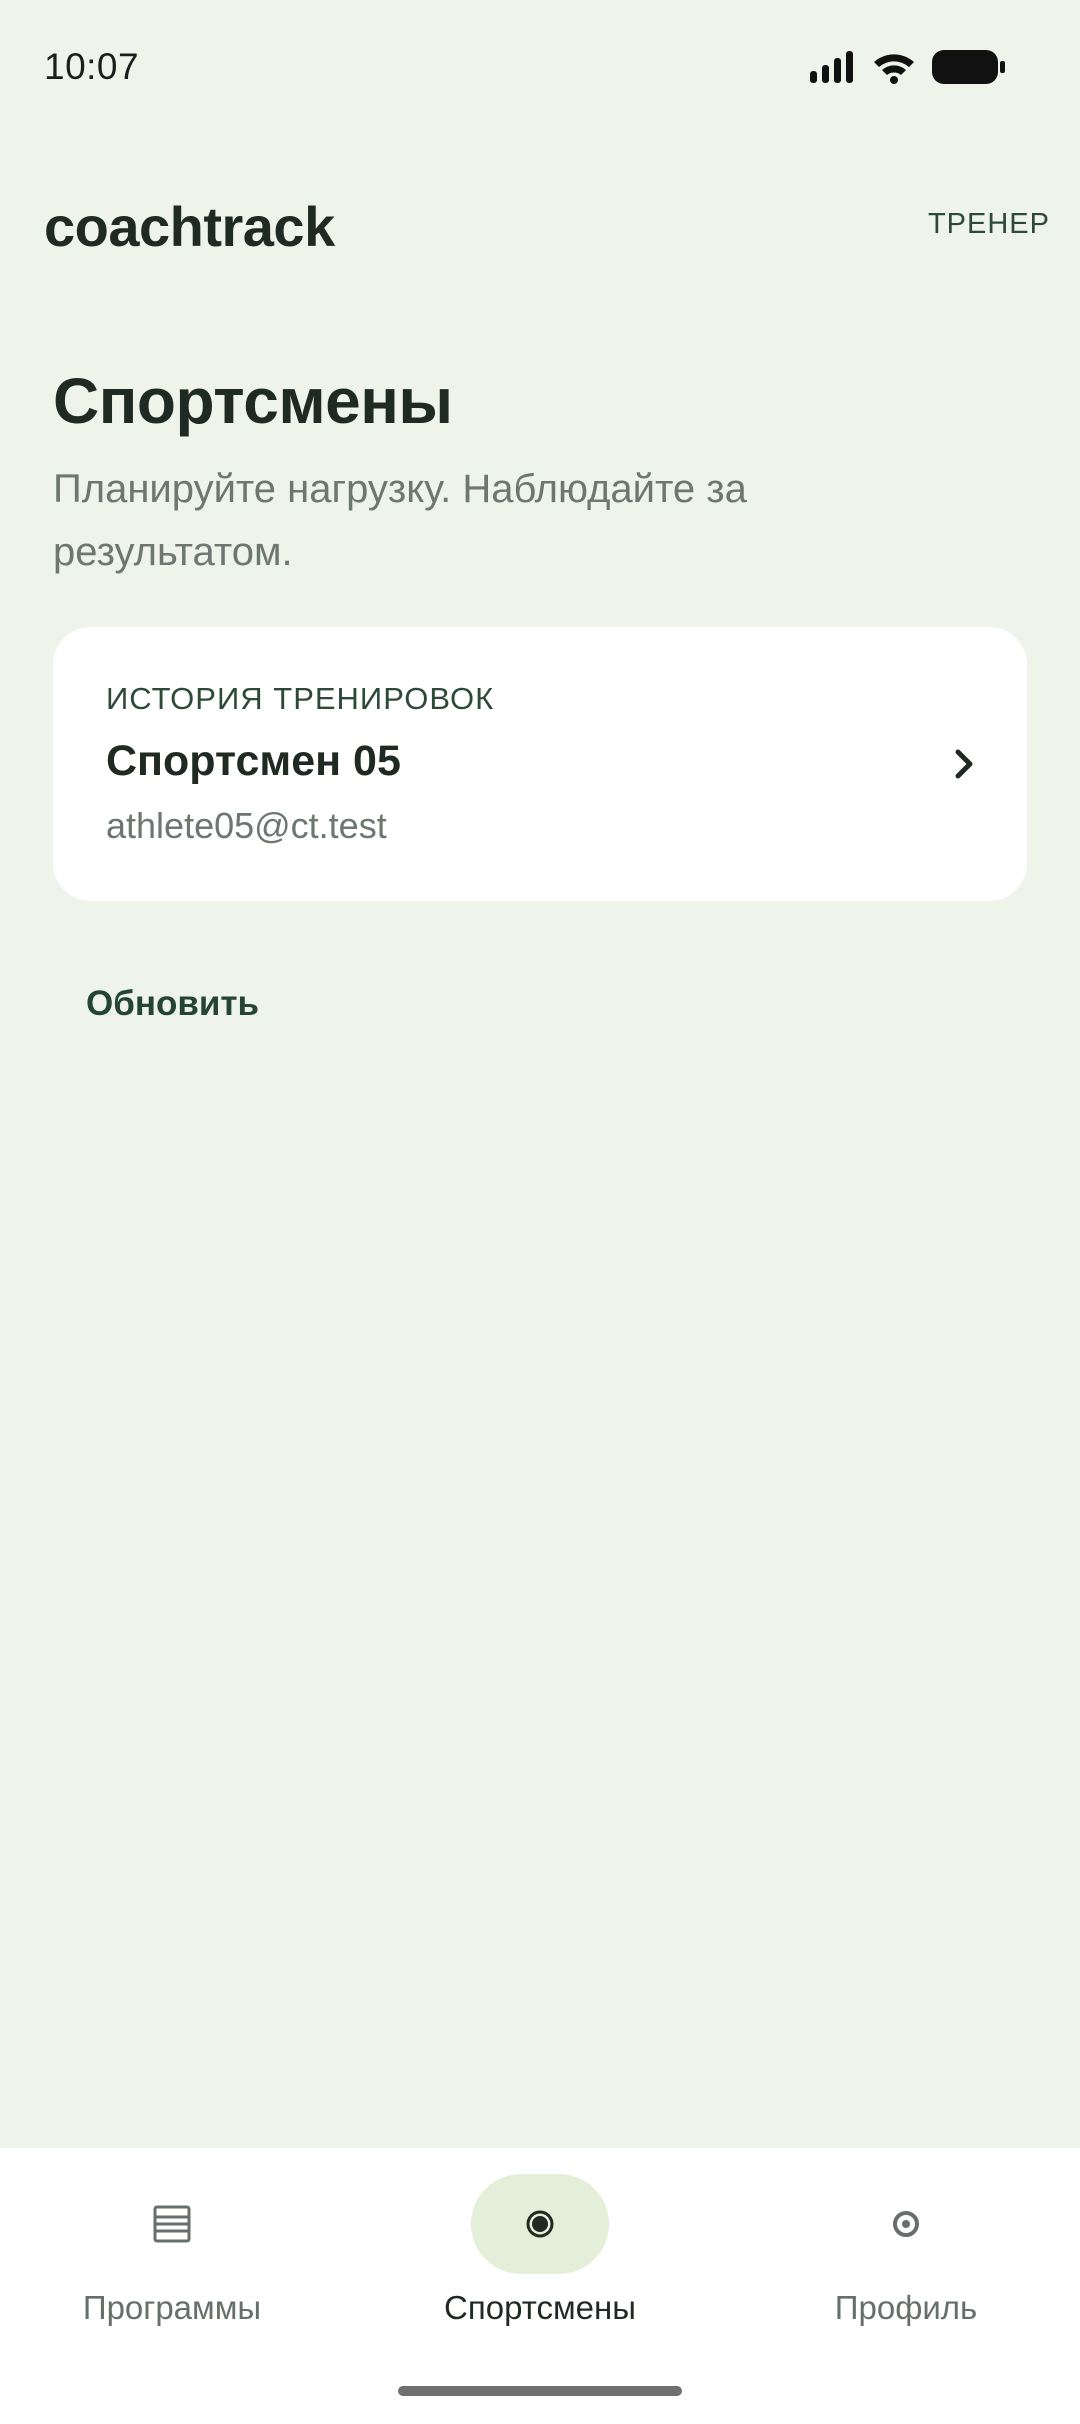  I want to click on ring-icon, so click(906, 2224).